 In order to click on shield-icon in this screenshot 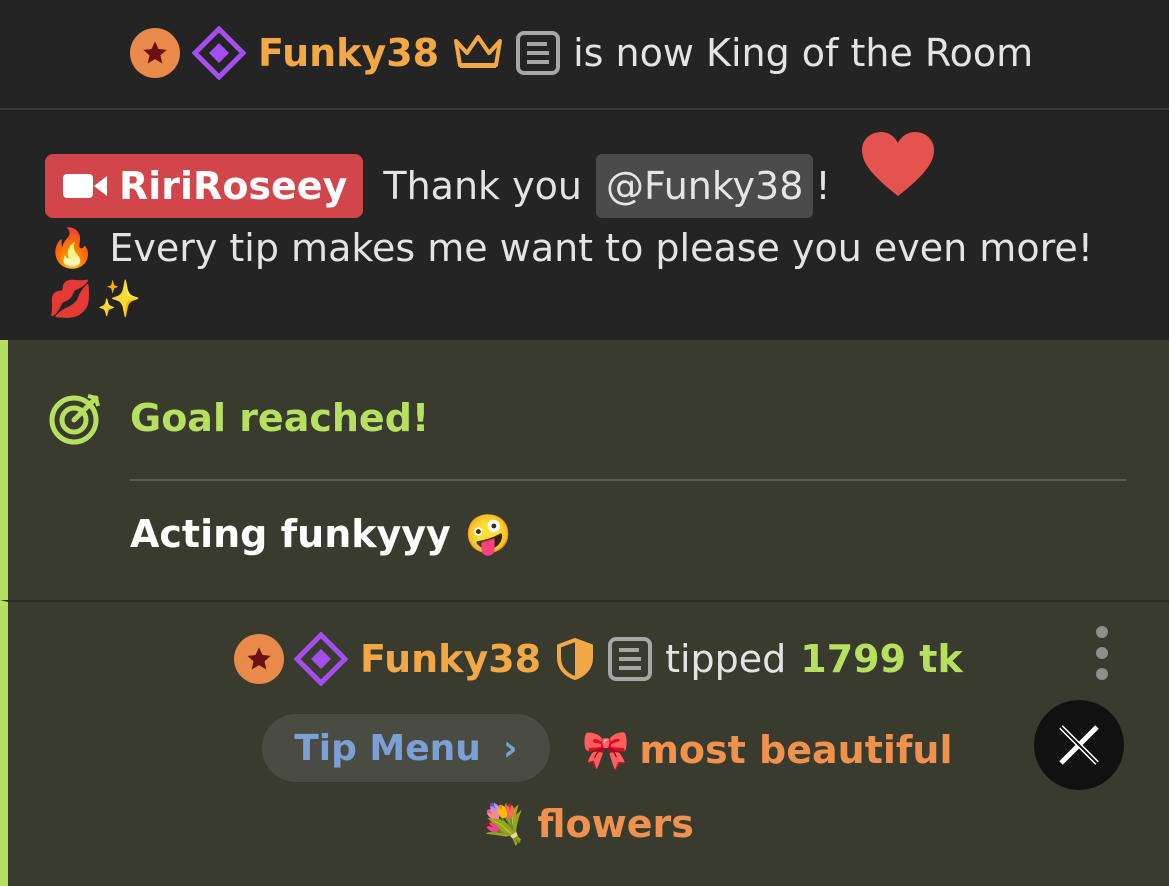, I will do `click(575, 659)`.